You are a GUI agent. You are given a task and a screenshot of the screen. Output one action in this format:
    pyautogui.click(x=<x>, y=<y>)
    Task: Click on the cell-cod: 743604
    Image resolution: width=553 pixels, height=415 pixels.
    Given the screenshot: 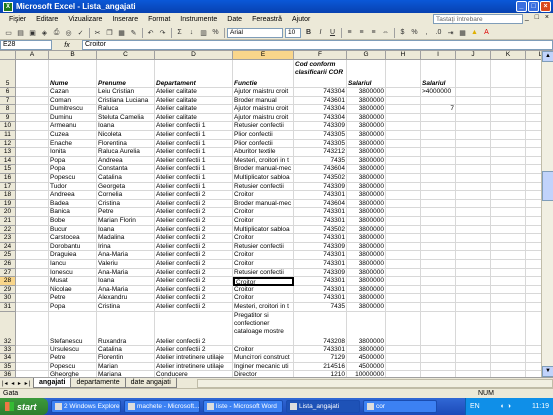 What is the action you would take?
    pyautogui.click(x=320, y=169)
    